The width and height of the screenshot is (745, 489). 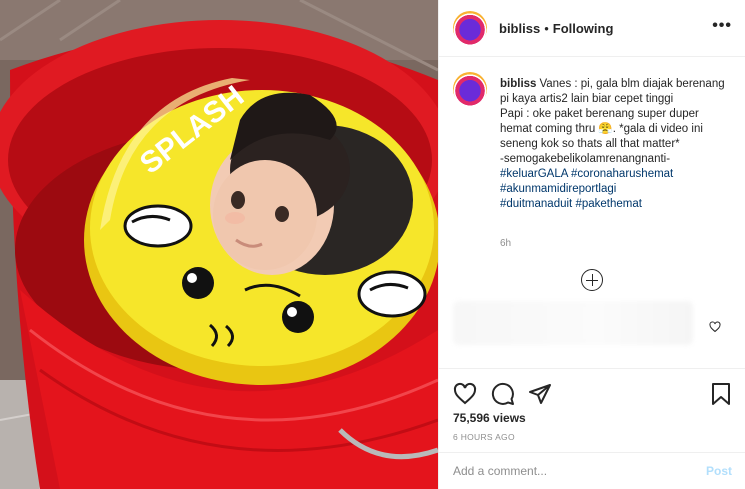 I want to click on view-count: 75,596 views, so click(x=489, y=418).